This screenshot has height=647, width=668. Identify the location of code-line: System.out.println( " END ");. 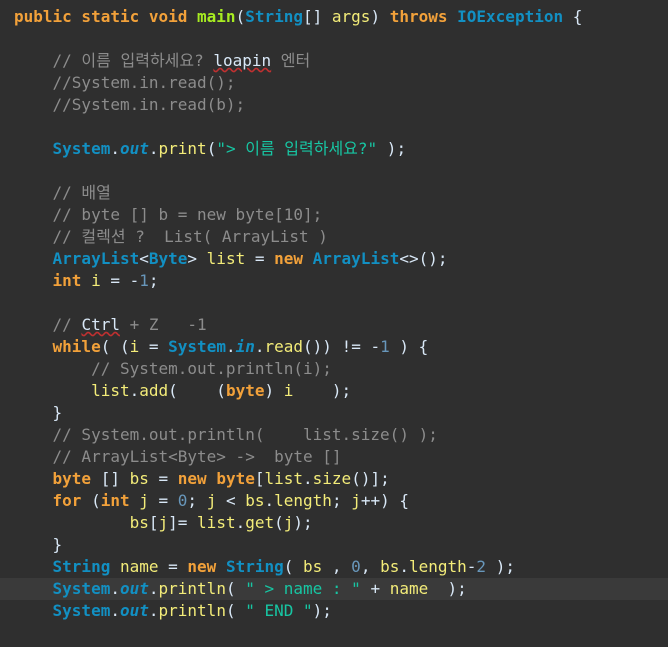
(341, 611).